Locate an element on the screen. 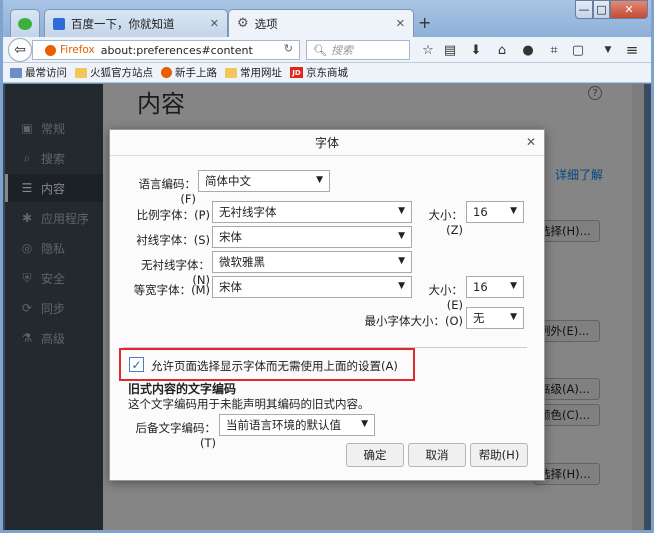  home-icon: ⌂ is located at coordinates (502, 50).